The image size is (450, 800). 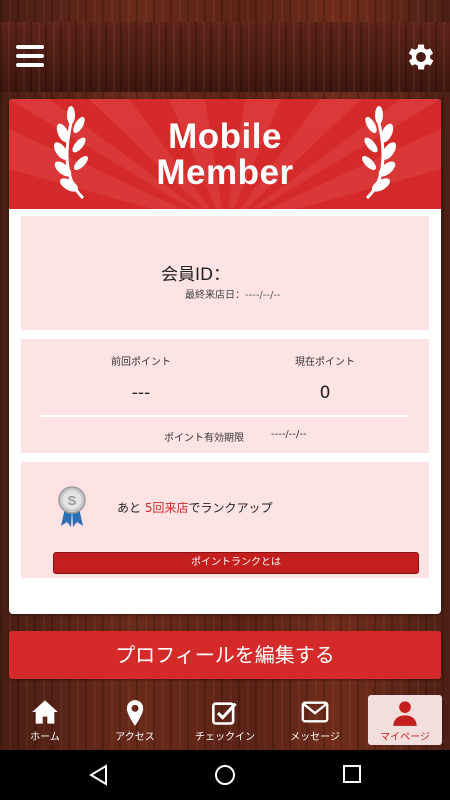 I want to click on tab-home: ホーム, so click(x=45, y=721).